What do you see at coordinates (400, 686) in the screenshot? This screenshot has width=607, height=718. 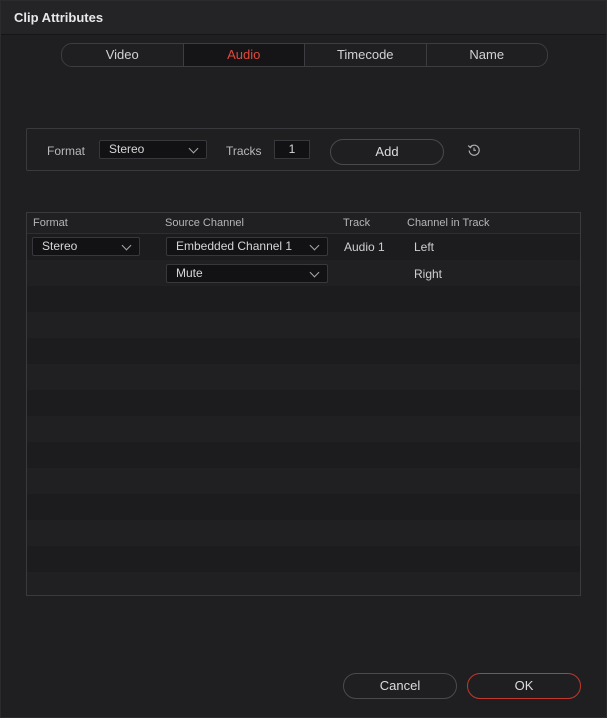 I see `cancel-button: Cancel` at bounding box center [400, 686].